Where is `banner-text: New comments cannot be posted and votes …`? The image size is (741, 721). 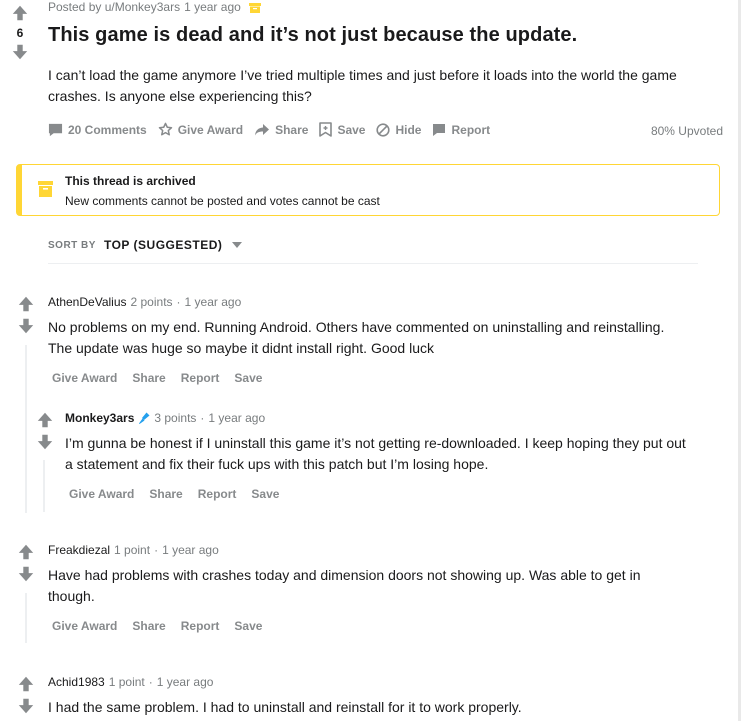
banner-text: New comments cannot be posted and votes … is located at coordinates (222, 201).